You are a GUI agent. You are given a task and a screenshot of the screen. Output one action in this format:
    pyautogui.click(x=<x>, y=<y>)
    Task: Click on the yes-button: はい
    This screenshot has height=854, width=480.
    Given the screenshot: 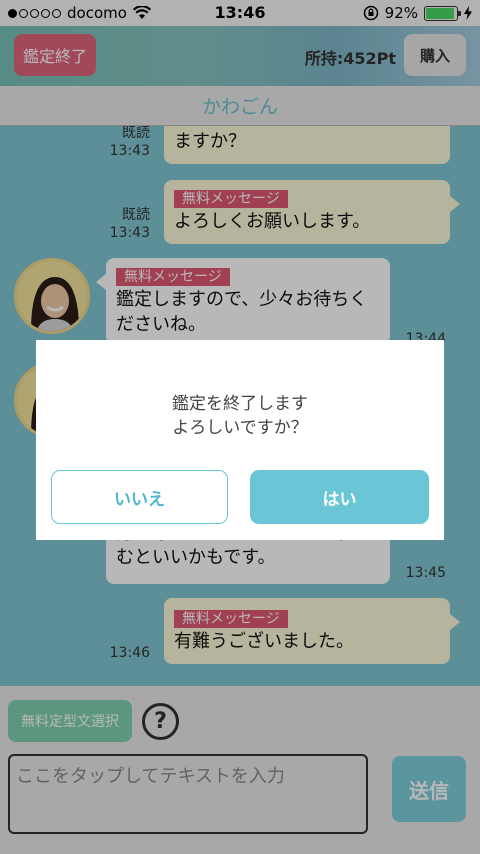 What is the action you would take?
    pyautogui.click(x=339, y=497)
    